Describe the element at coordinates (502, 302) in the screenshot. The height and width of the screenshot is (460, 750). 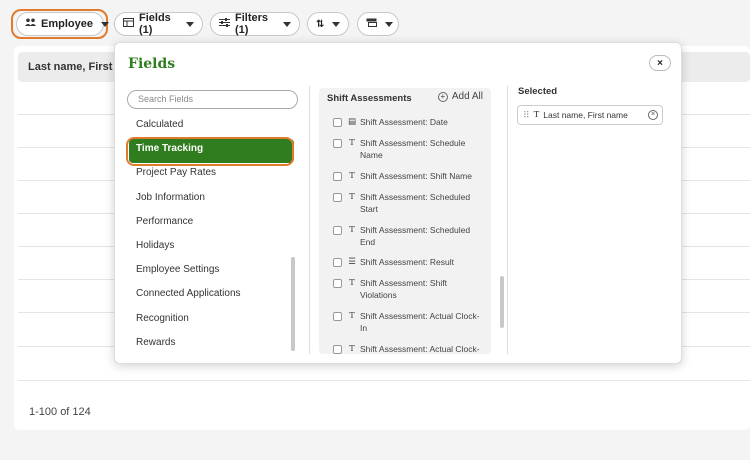
I see `fields-scrollbar` at that location.